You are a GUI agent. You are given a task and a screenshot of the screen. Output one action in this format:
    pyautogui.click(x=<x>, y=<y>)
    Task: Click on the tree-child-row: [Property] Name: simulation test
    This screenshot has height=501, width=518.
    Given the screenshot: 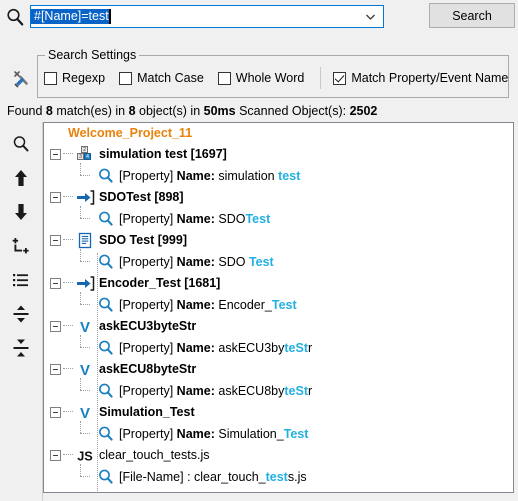 What is the action you would take?
    pyautogui.click(x=278, y=174)
    